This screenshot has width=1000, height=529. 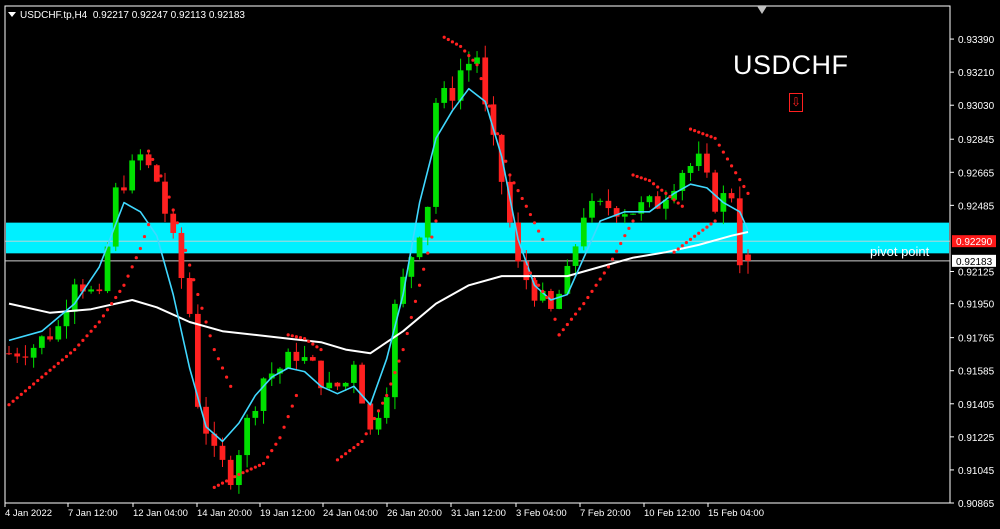 I want to click on bid-price-badge: 0.92183, so click(x=974, y=261).